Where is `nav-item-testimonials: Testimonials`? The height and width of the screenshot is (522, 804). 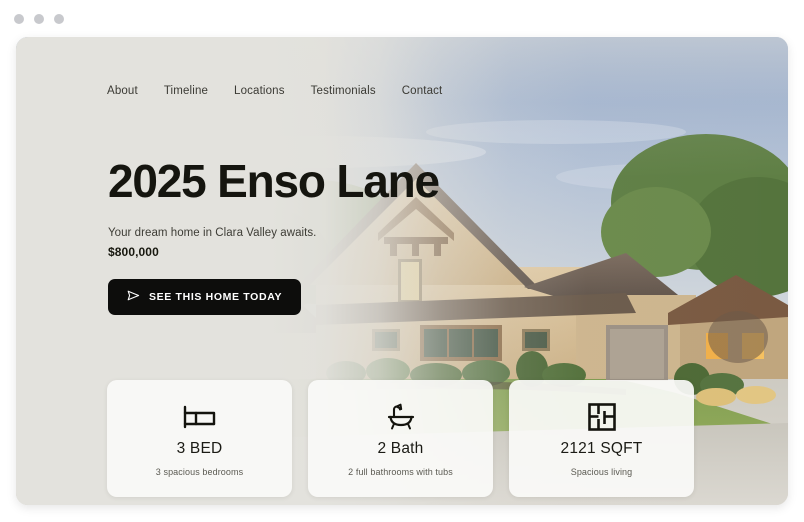
nav-item-testimonials: Testimonials is located at coordinates (343, 91).